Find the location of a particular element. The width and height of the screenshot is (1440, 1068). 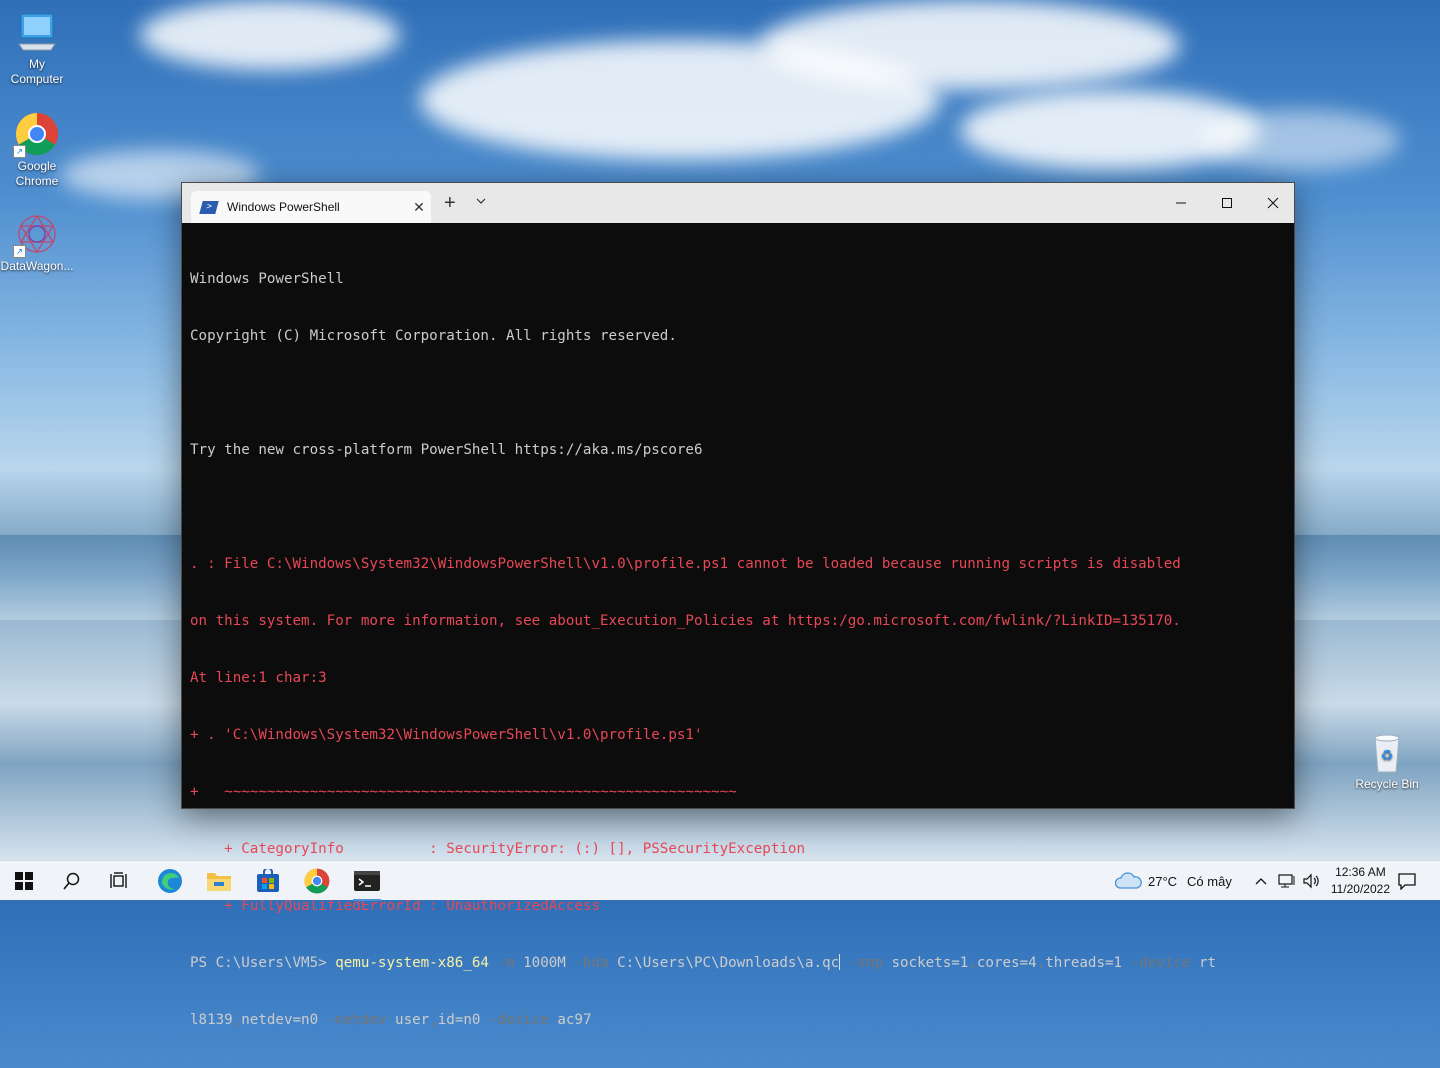

notification-icon is located at coordinates (1407, 881).